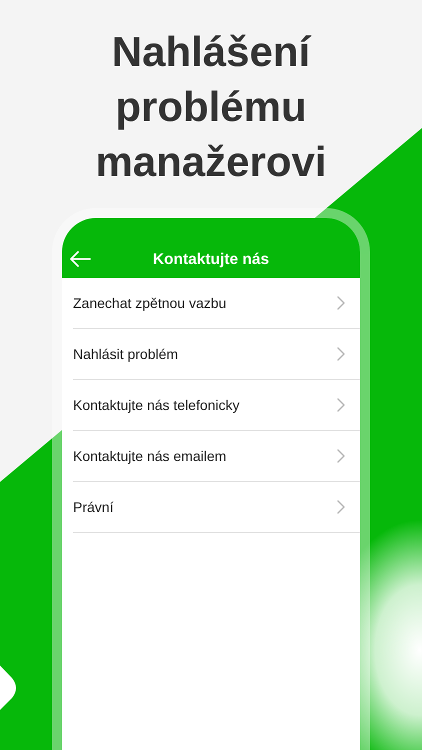 The height and width of the screenshot is (750, 422). What do you see at coordinates (211, 259) in the screenshot?
I see `screen-title: Kontaktujte nás` at bounding box center [211, 259].